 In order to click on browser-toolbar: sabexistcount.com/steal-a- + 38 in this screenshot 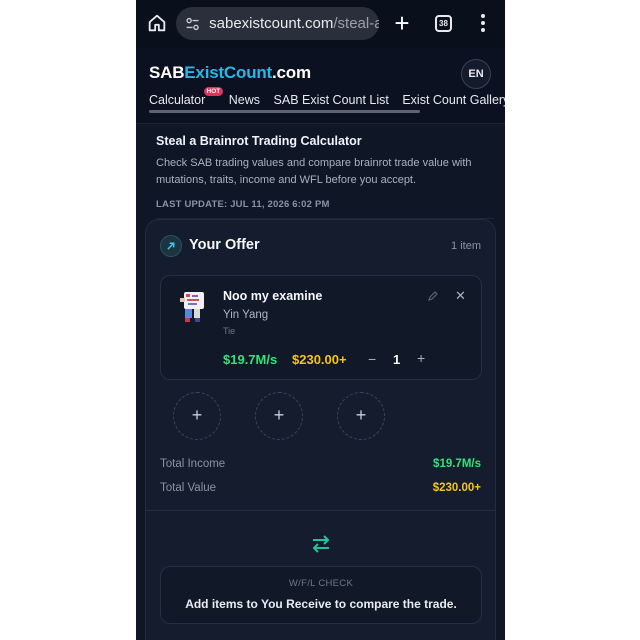, I will do `click(320, 24)`.